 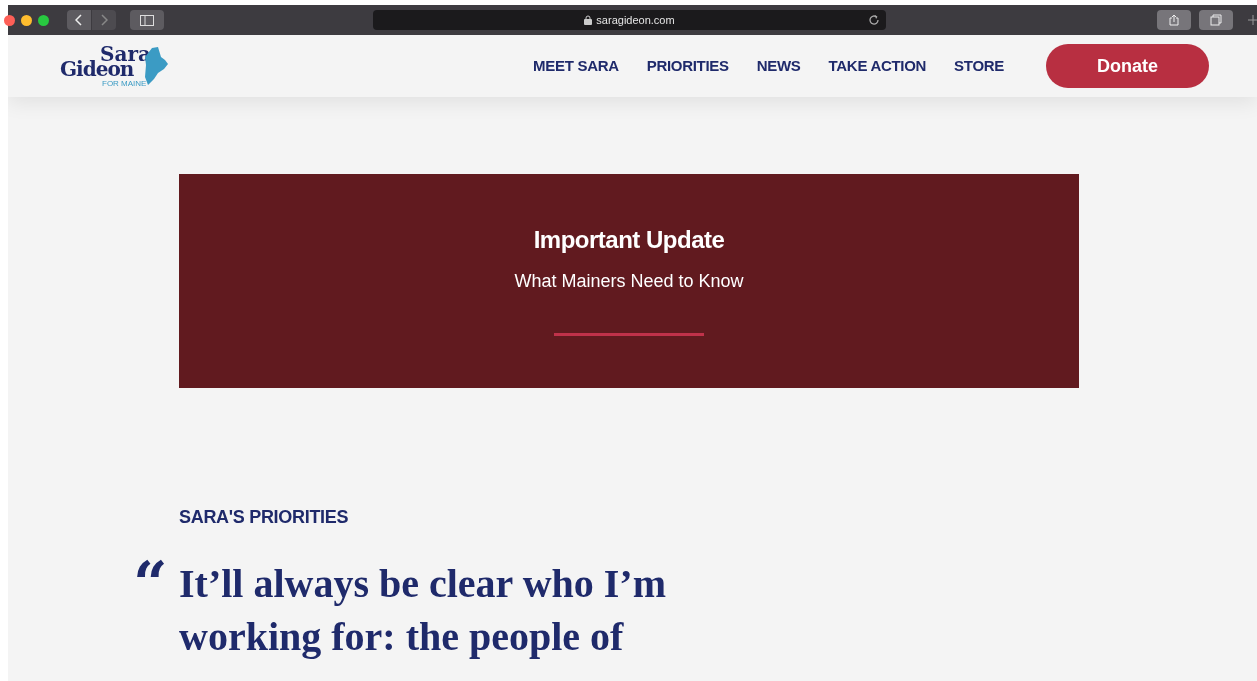 What do you see at coordinates (9, 20) in the screenshot?
I see `close-window-icon` at bounding box center [9, 20].